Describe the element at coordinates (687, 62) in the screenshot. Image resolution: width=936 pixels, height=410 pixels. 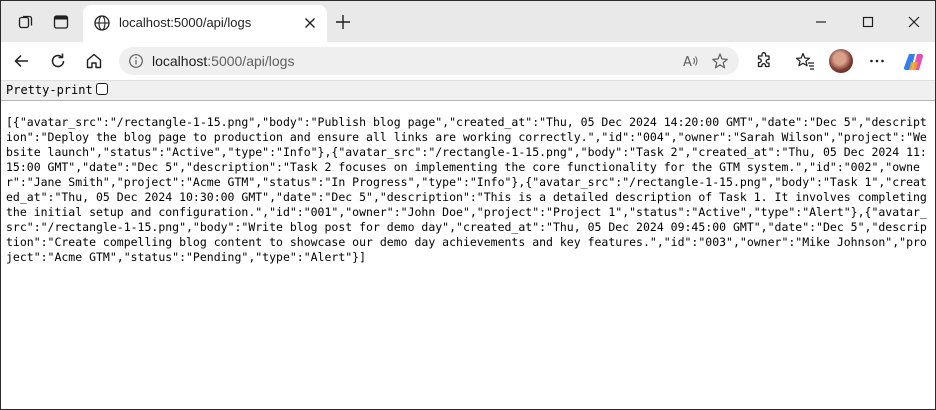
I see `svg-text: A` at that location.